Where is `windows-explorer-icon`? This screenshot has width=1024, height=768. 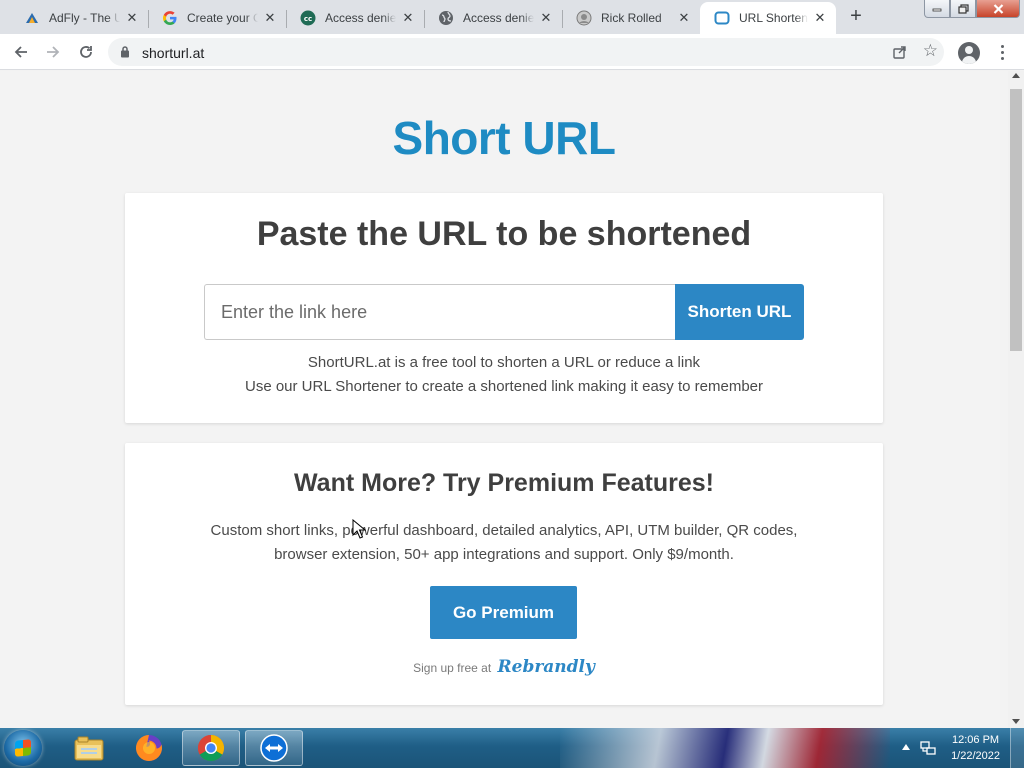
windows-explorer-icon is located at coordinates (89, 748).